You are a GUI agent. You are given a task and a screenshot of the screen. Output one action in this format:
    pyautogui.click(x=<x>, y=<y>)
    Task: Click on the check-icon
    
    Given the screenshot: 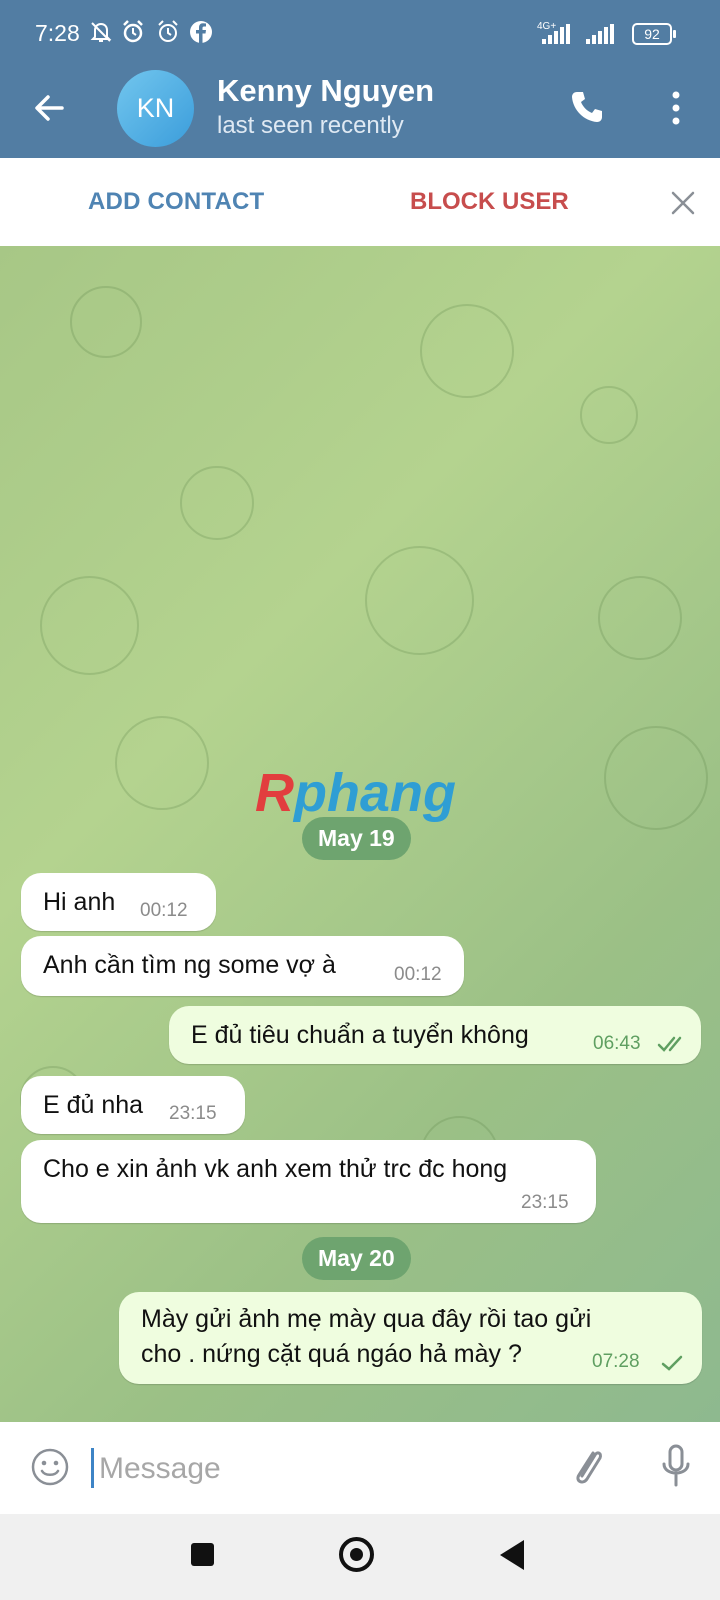 What is the action you would take?
    pyautogui.click(x=672, y=1363)
    